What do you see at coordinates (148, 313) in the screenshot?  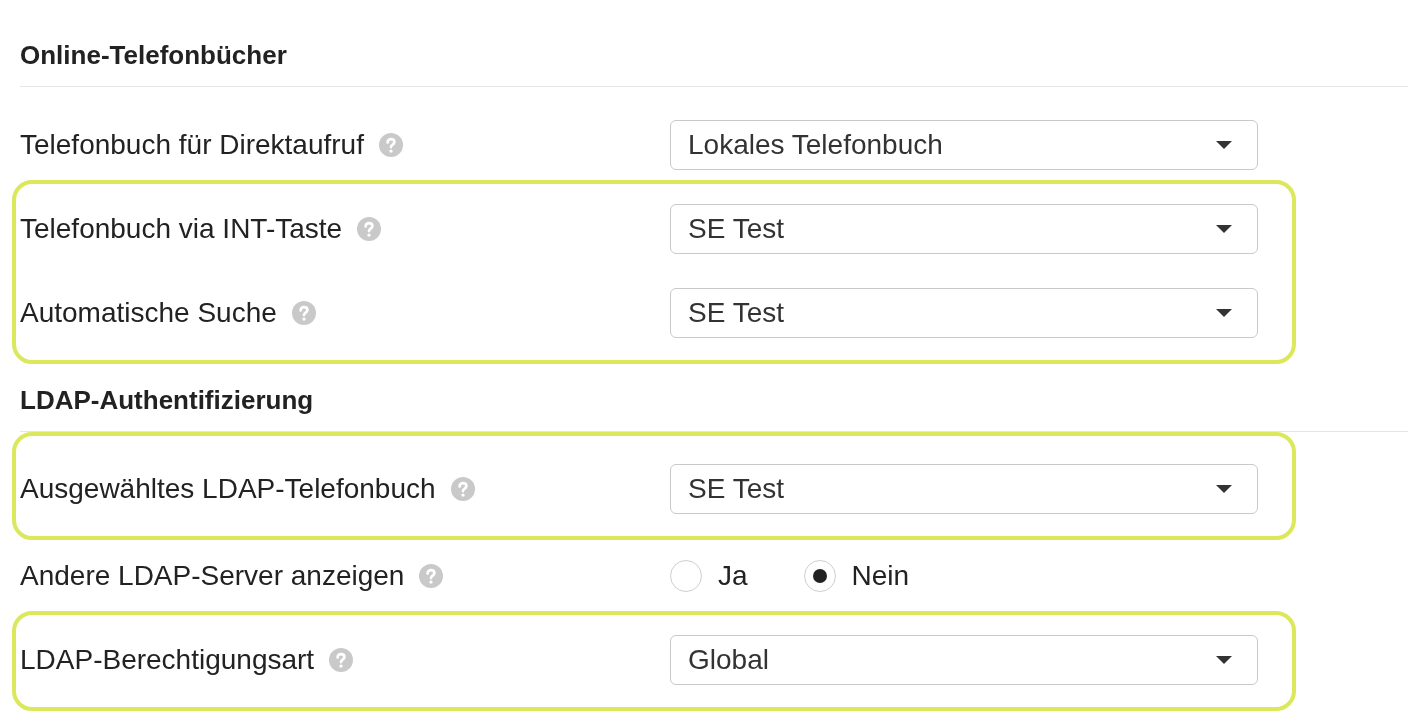 I see `field-label: Automatische Suche` at bounding box center [148, 313].